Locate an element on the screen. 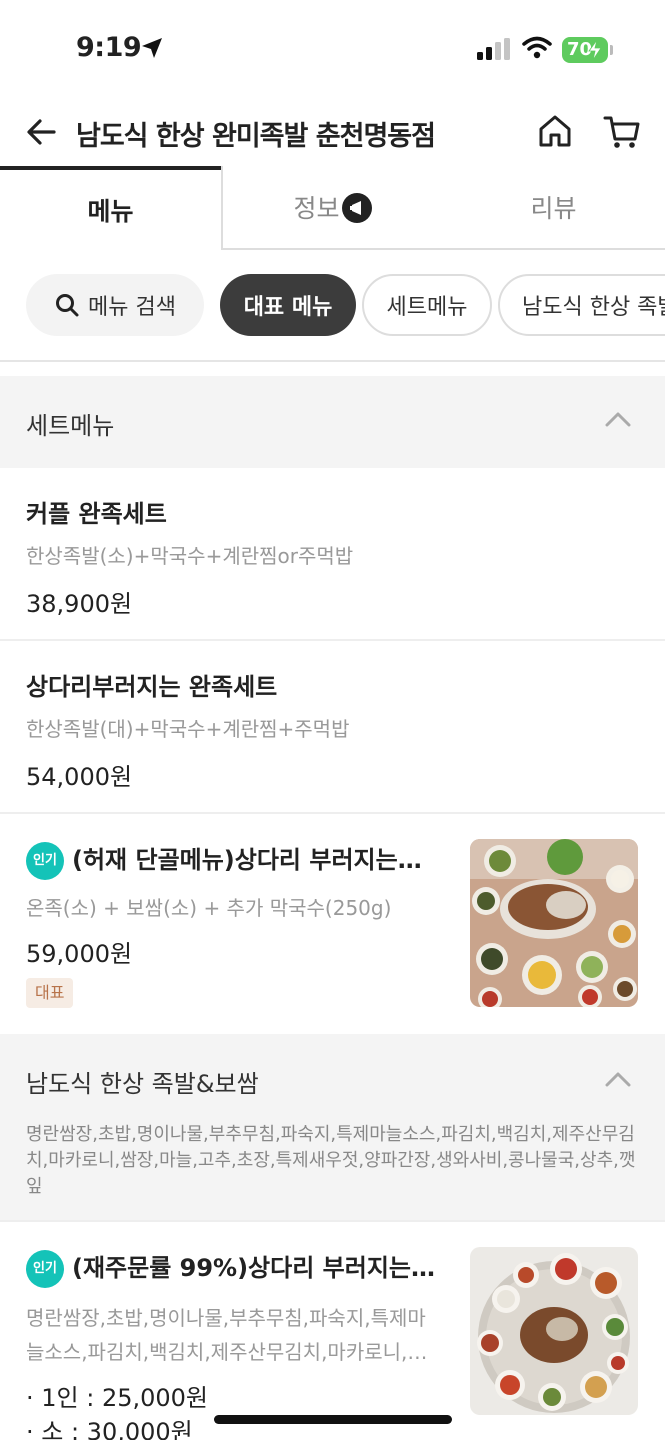  menu-item-price-option: · 1인 : 25,000원 is located at coordinates (117, 1398).